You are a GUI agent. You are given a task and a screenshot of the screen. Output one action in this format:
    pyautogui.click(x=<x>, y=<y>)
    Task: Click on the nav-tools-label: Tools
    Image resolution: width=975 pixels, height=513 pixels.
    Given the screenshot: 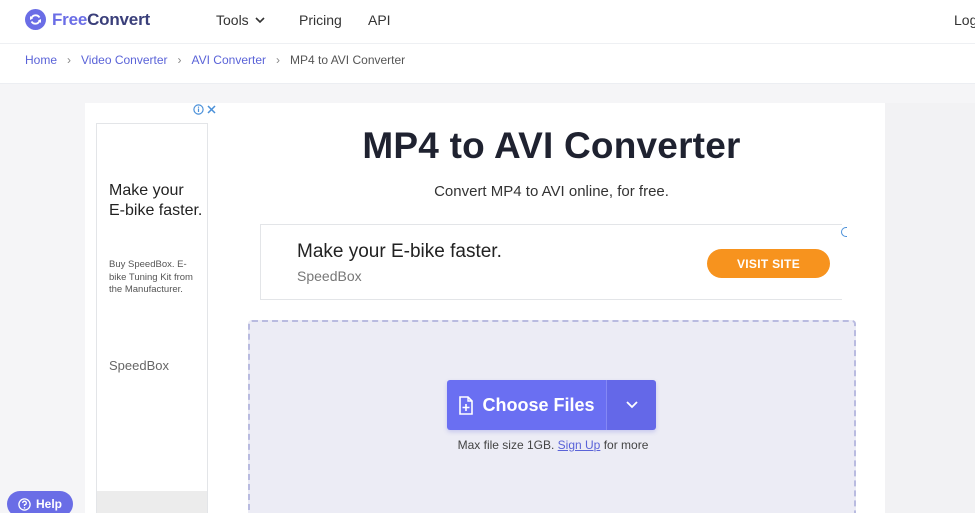 What is the action you would take?
    pyautogui.click(x=232, y=20)
    